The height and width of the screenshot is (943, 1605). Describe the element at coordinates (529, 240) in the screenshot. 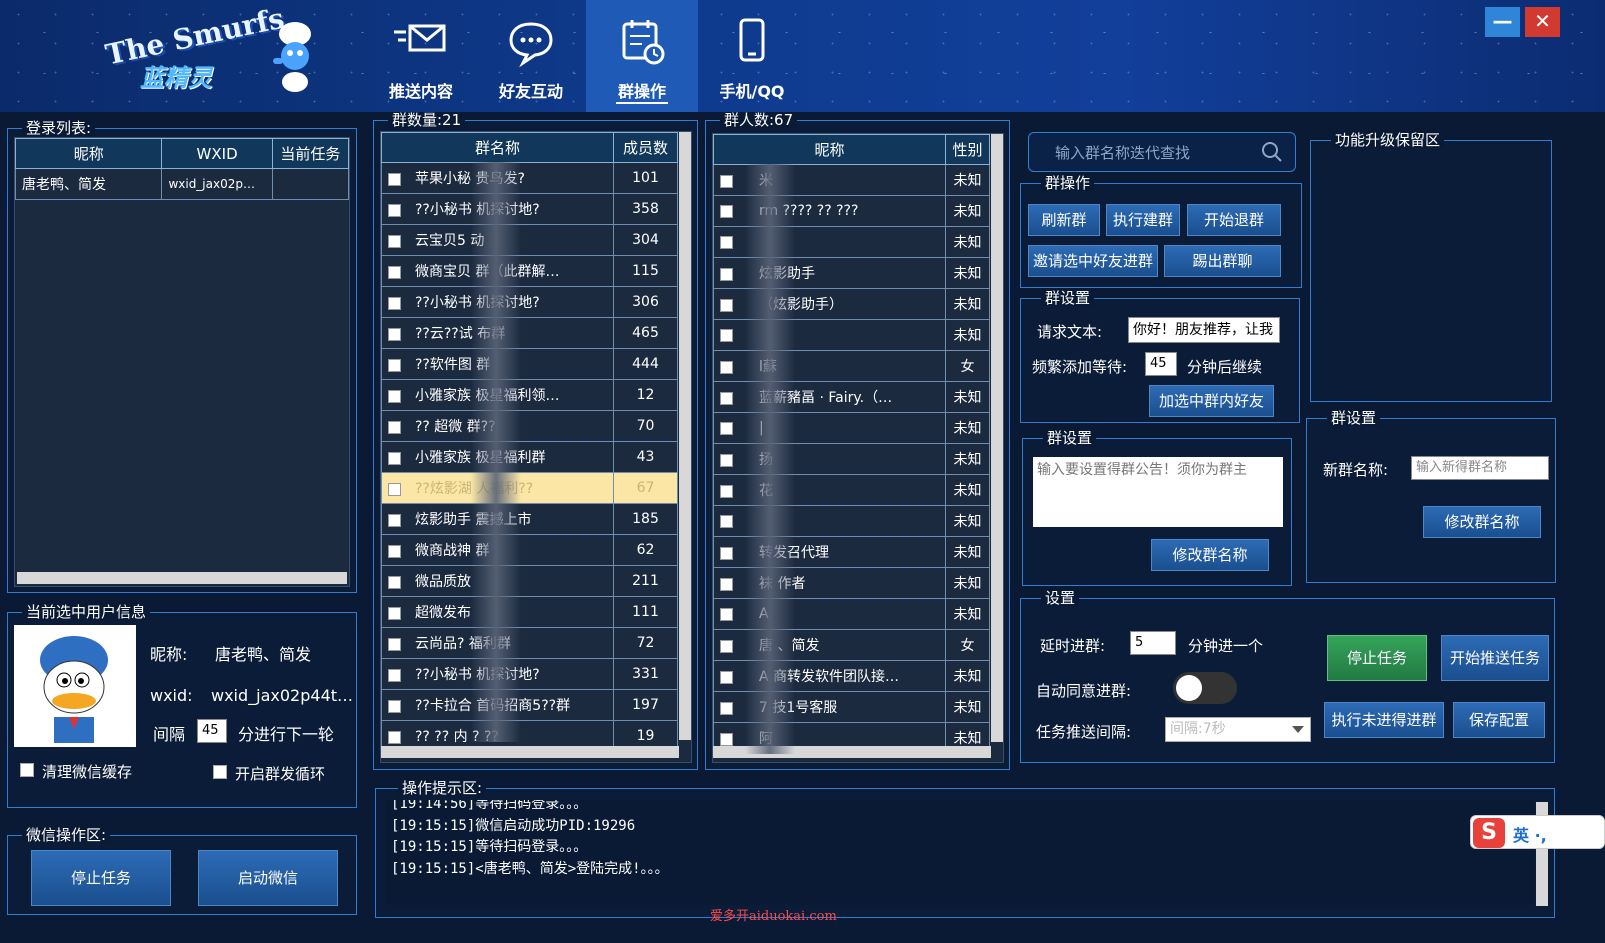

I see `table-row: 云宝贝5 动 304` at that location.